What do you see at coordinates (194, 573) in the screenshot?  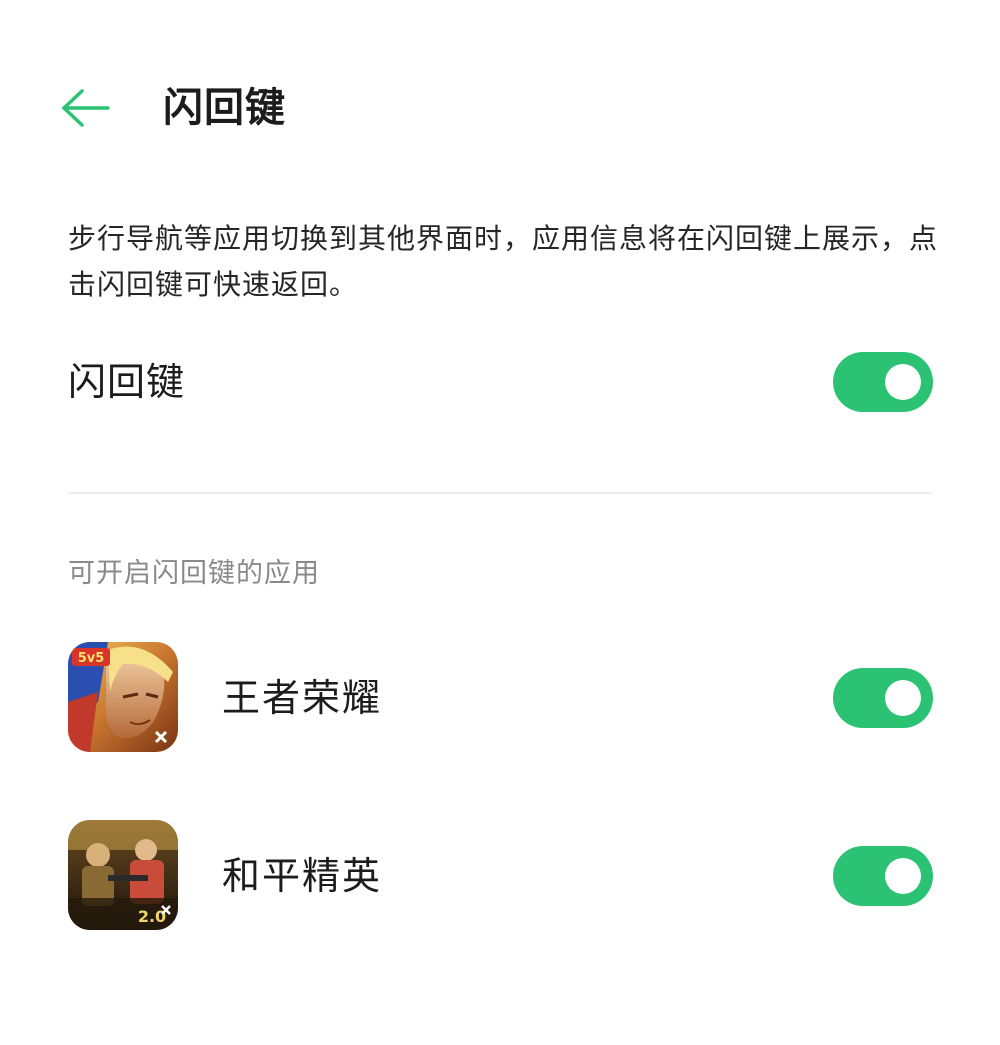 I see `section-header: 可开启闪回键的应用` at bounding box center [194, 573].